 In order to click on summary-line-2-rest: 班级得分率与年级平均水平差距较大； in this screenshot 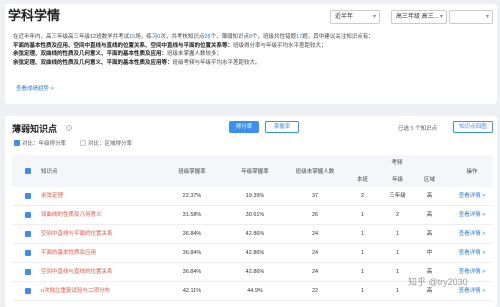, I will do `click(280, 45)`.